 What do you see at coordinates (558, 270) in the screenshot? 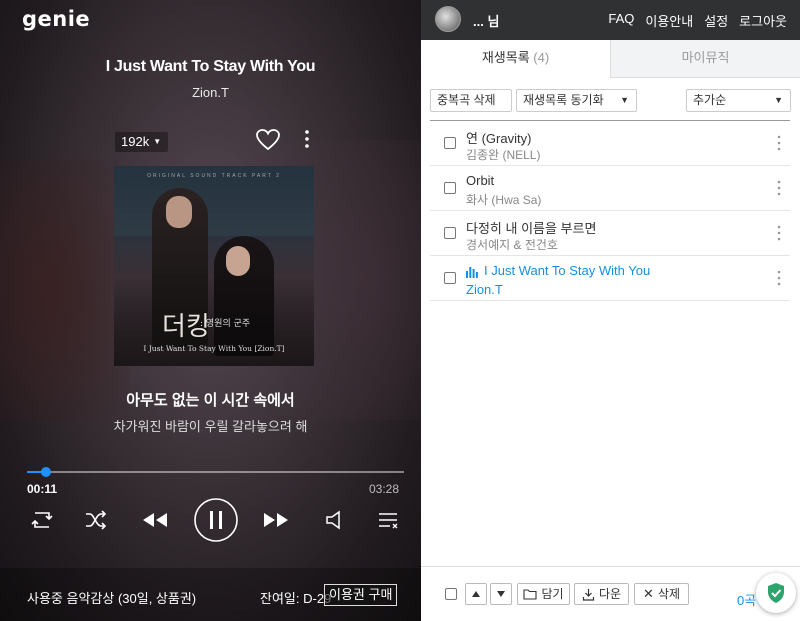
I see `song-title: I Just Want To Stay With You` at bounding box center [558, 270].